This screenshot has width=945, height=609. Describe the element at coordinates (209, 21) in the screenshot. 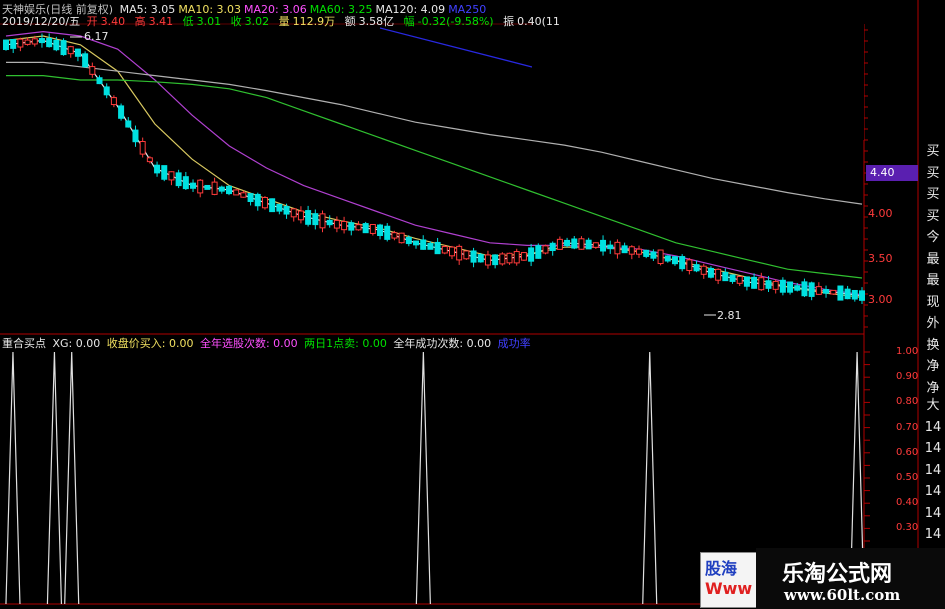

I see `low-value: 3.01` at that location.